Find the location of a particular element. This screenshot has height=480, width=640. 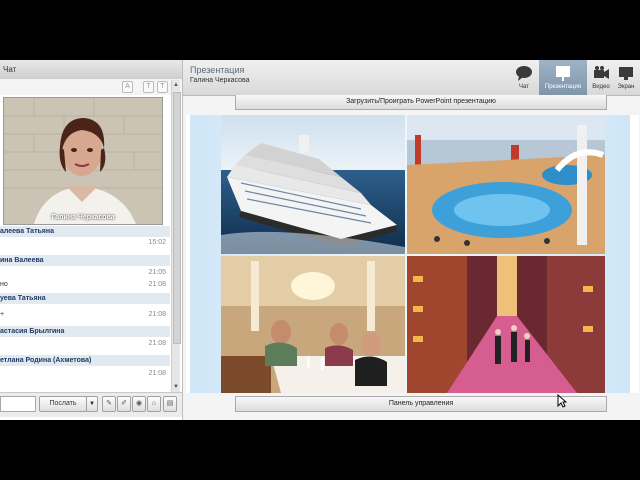

tab-chat: Чат is located at coordinates (524, 77).